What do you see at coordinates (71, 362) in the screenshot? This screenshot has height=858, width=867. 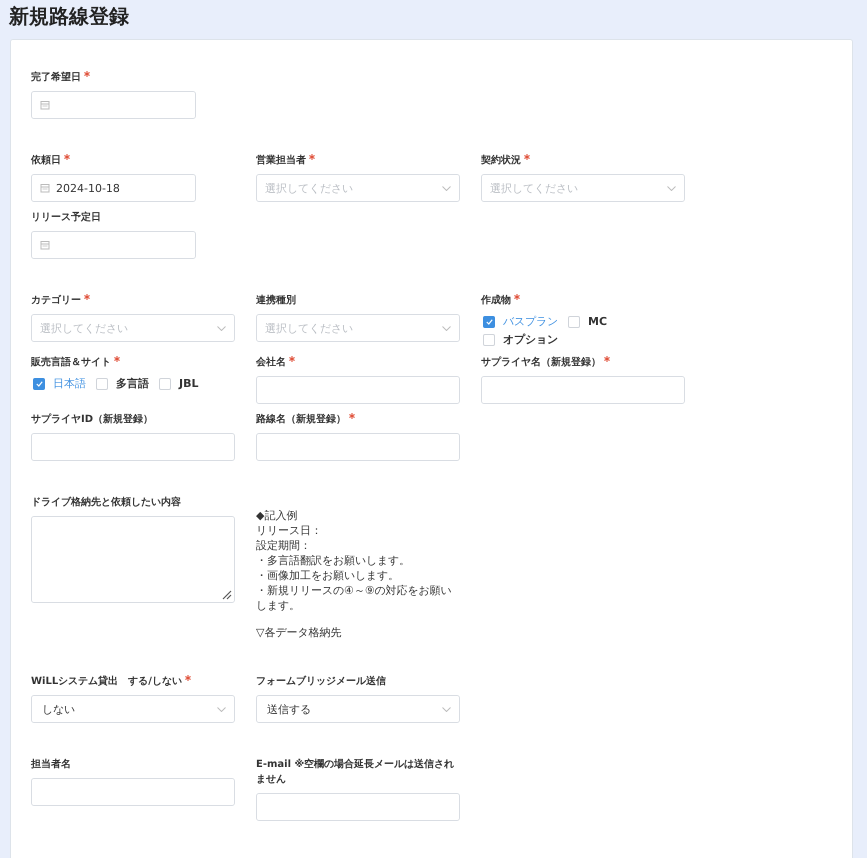 I see `field-label: 販売言語＆サイト` at bounding box center [71, 362].